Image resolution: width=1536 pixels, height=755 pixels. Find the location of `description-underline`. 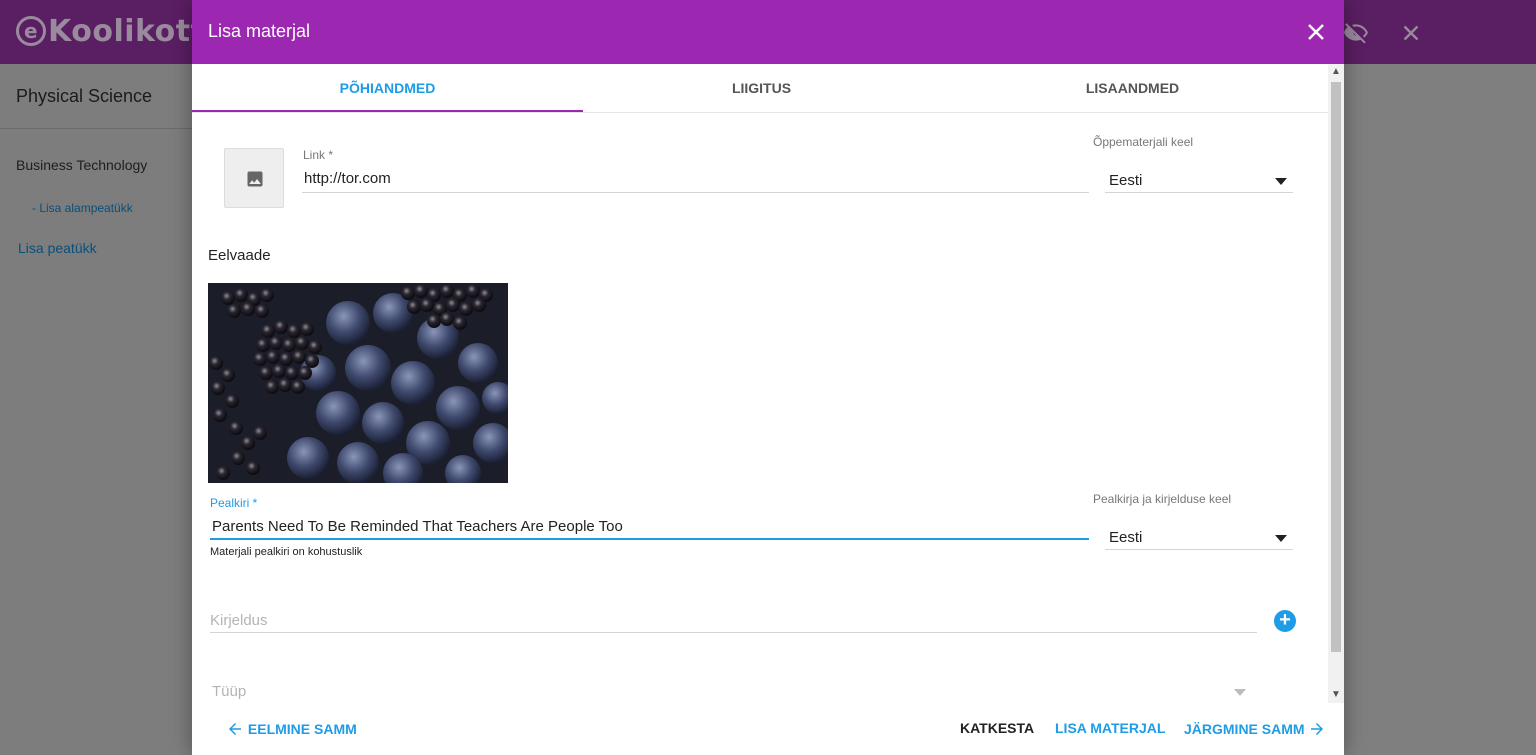

description-underline is located at coordinates (733, 632).